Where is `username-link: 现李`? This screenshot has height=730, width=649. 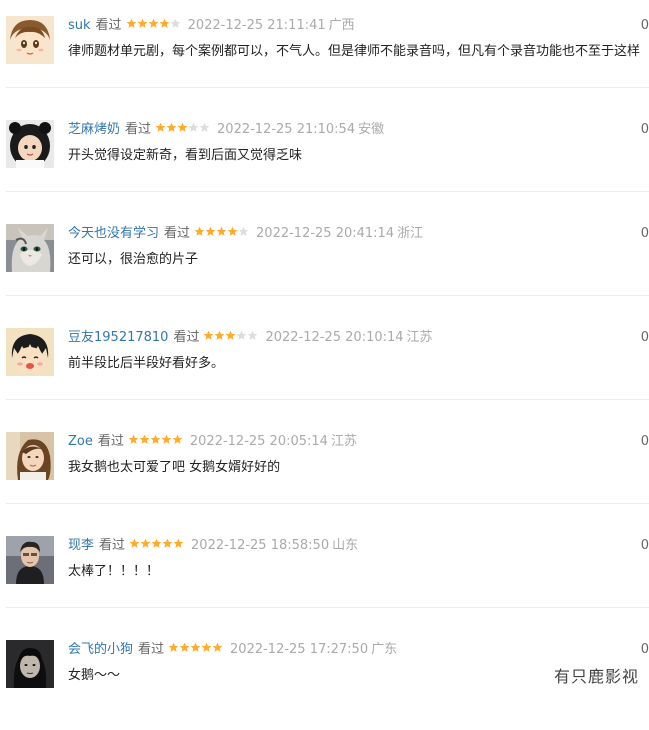 username-link: 现李 is located at coordinates (81, 545).